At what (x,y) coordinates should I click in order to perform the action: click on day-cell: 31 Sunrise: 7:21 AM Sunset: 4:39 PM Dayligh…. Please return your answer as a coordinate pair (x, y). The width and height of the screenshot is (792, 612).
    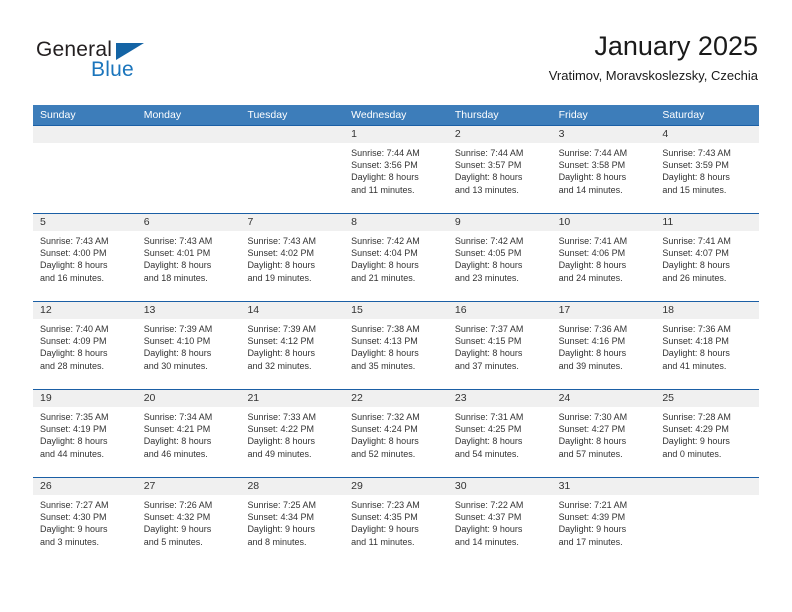
    Looking at the image, I should click on (603, 522).